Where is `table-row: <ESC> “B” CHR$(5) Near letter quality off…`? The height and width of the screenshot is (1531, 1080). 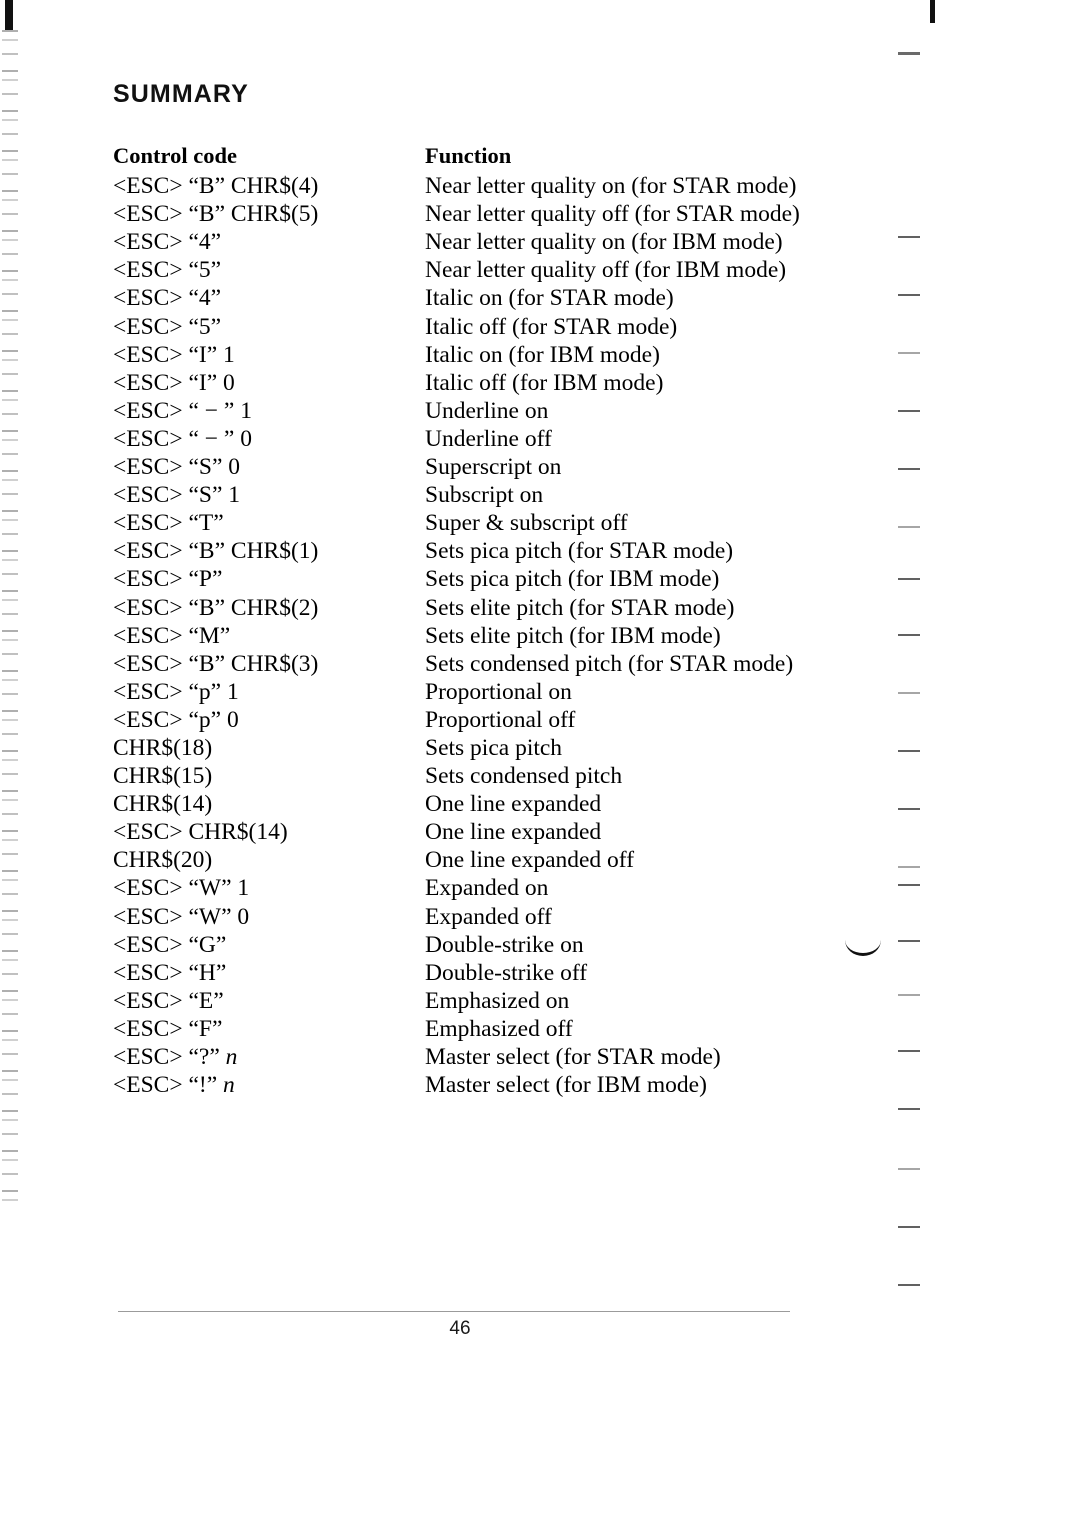 table-row: <ESC> “B” CHR$(5) Near letter quality off… is located at coordinates (493, 214).